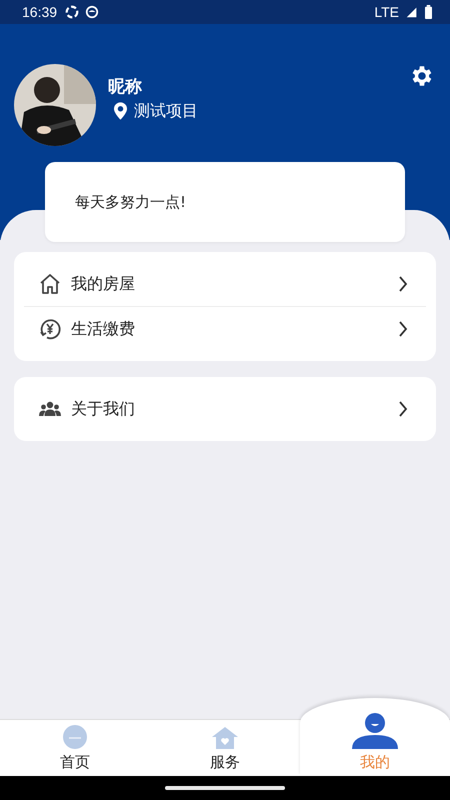  What do you see at coordinates (225, 329) in the screenshot?
I see `menu-item: 生活缴费` at bounding box center [225, 329].